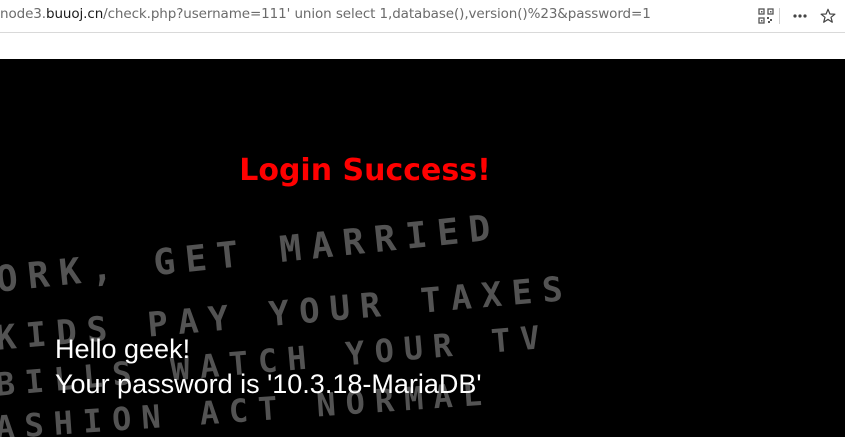  Describe the element at coordinates (23, 14) in the screenshot. I see `url-prefix: node3.` at that location.